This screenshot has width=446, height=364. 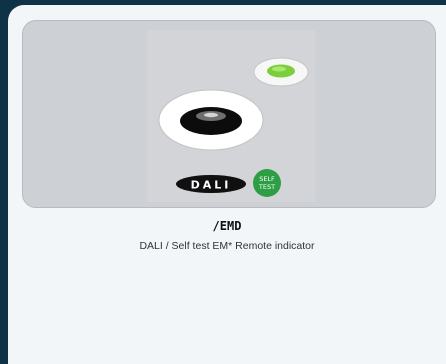 I want to click on self-test-badge: SELF TEST, so click(x=267, y=183).